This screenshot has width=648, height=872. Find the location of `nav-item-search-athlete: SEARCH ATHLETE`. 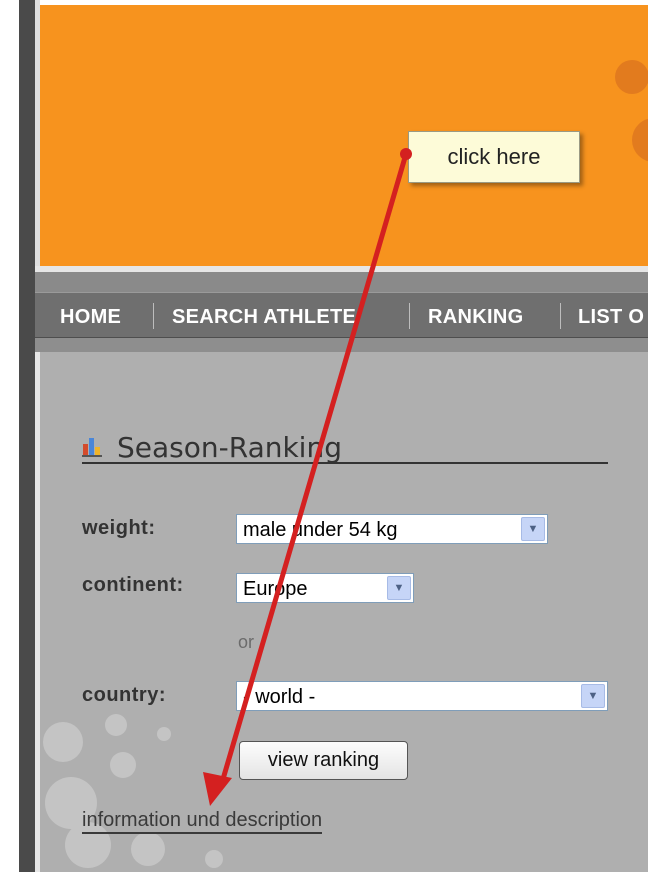

nav-item-search-athlete: SEARCH ATHLETE is located at coordinates (264, 317).